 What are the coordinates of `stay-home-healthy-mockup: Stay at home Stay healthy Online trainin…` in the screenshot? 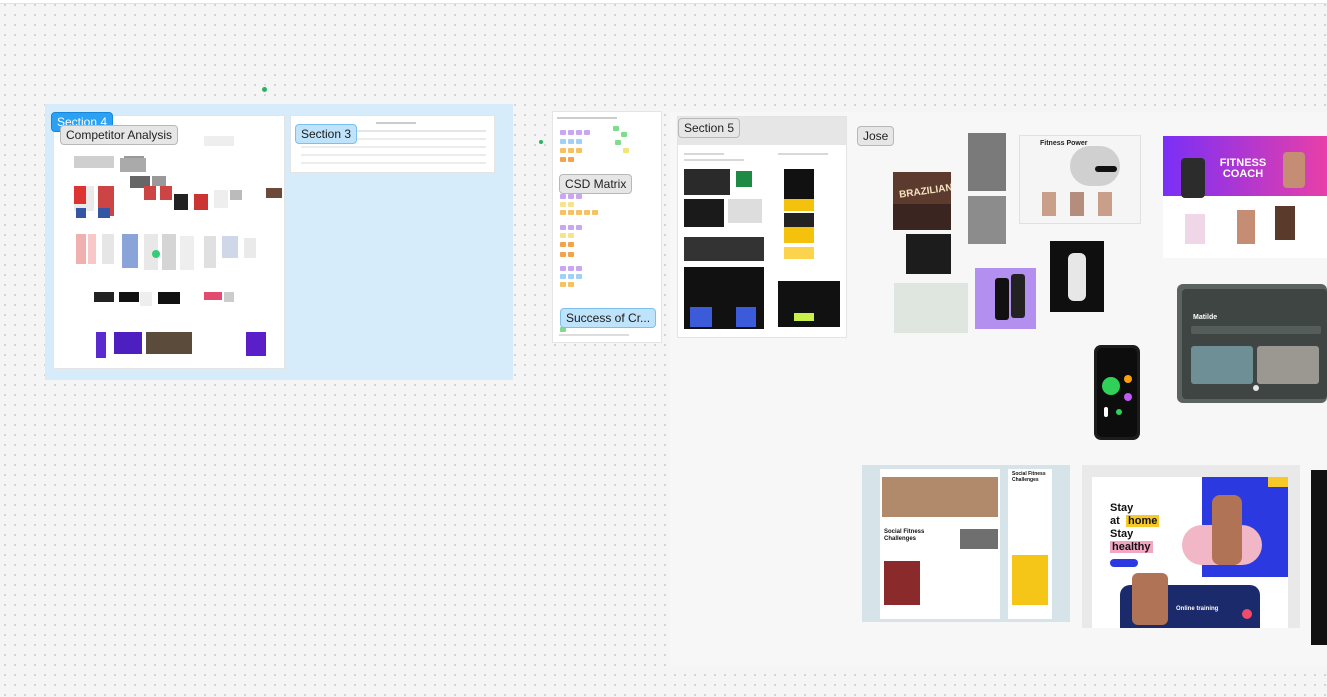 It's located at (1191, 546).